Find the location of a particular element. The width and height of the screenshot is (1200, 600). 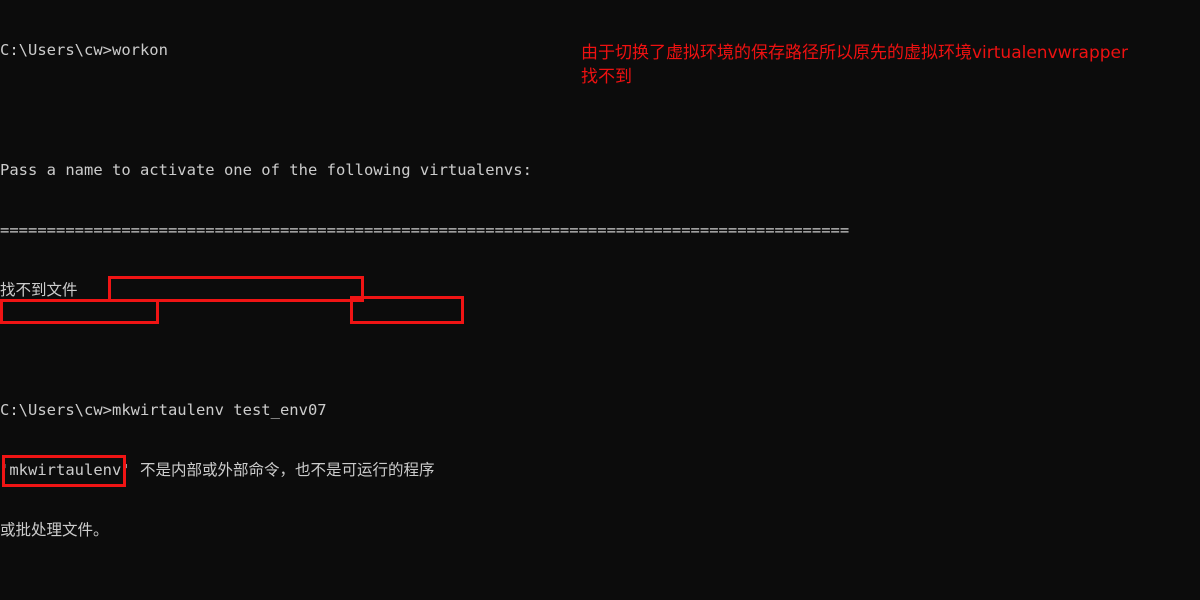

annotation-note-line-2: 找不到 is located at coordinates (606, 77).